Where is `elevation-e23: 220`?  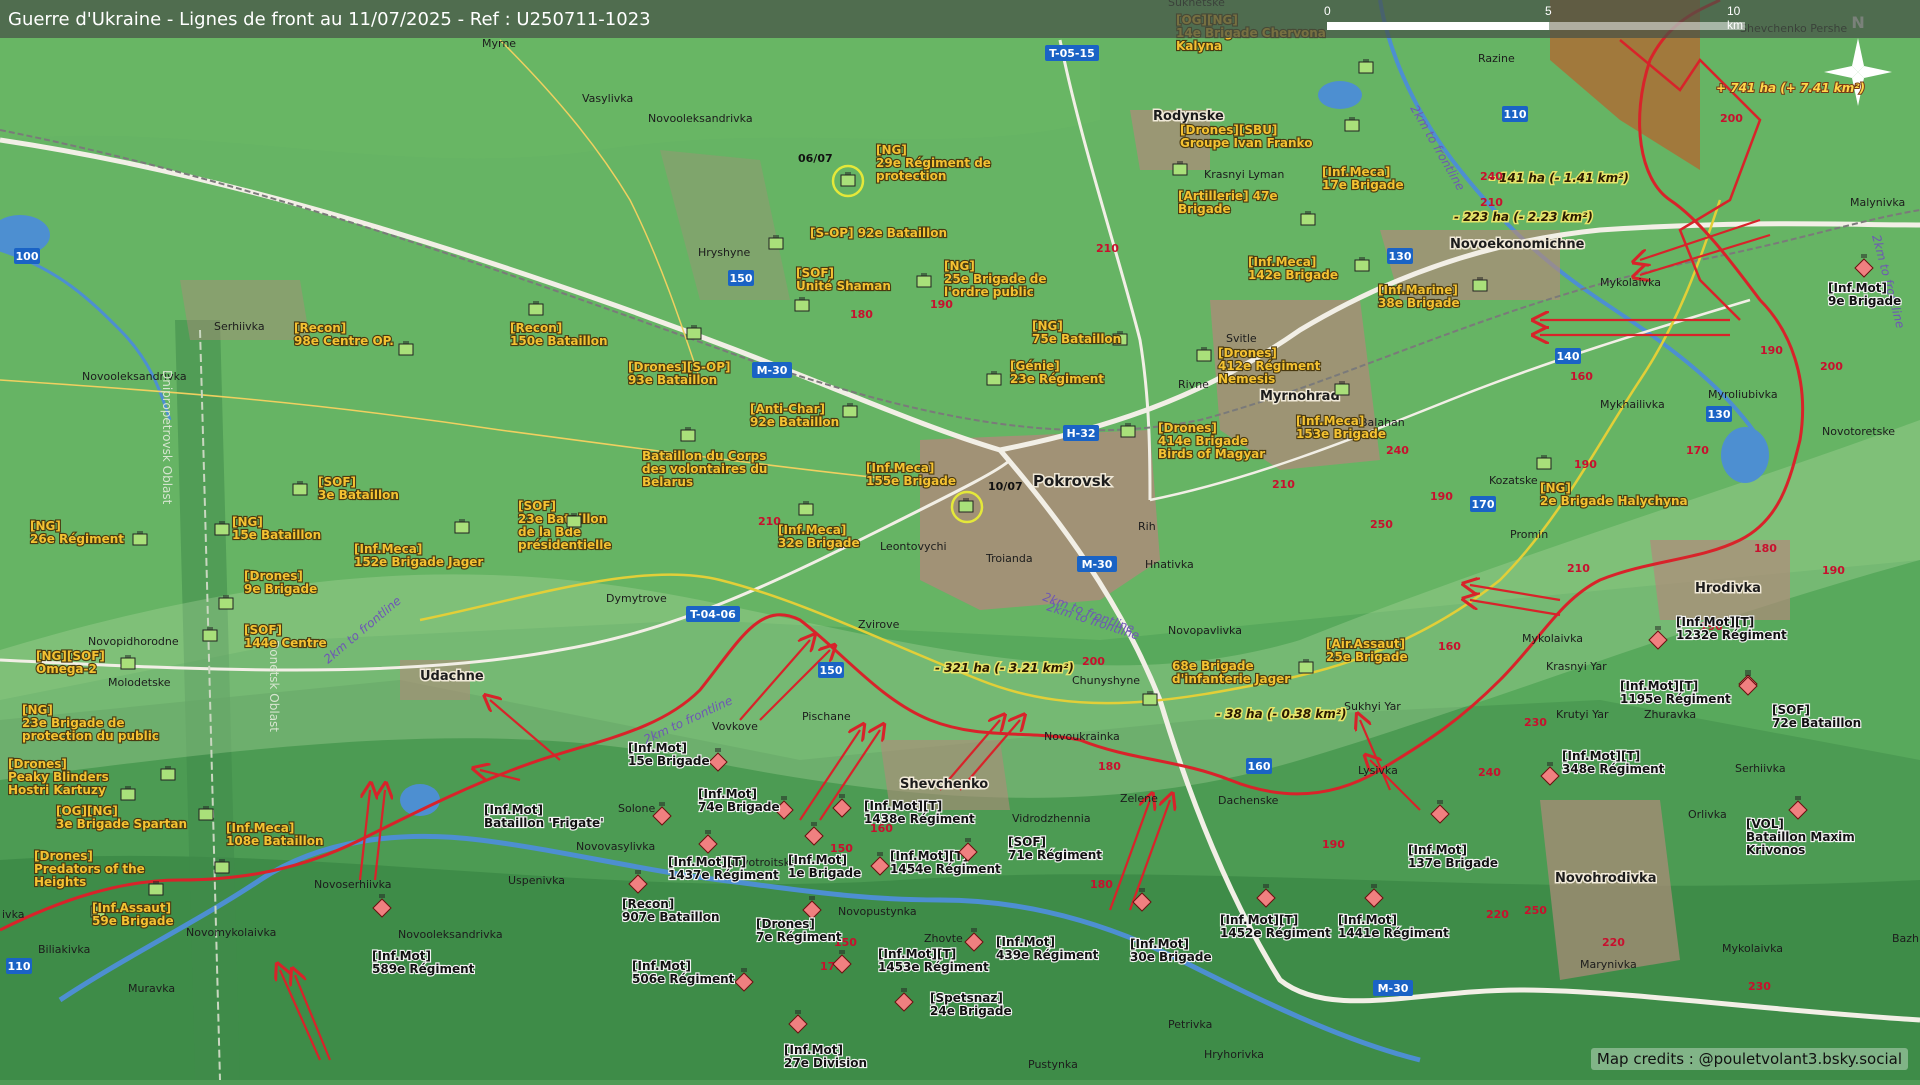
elevation-e23: 220 is located at coordinates (1613, 942).